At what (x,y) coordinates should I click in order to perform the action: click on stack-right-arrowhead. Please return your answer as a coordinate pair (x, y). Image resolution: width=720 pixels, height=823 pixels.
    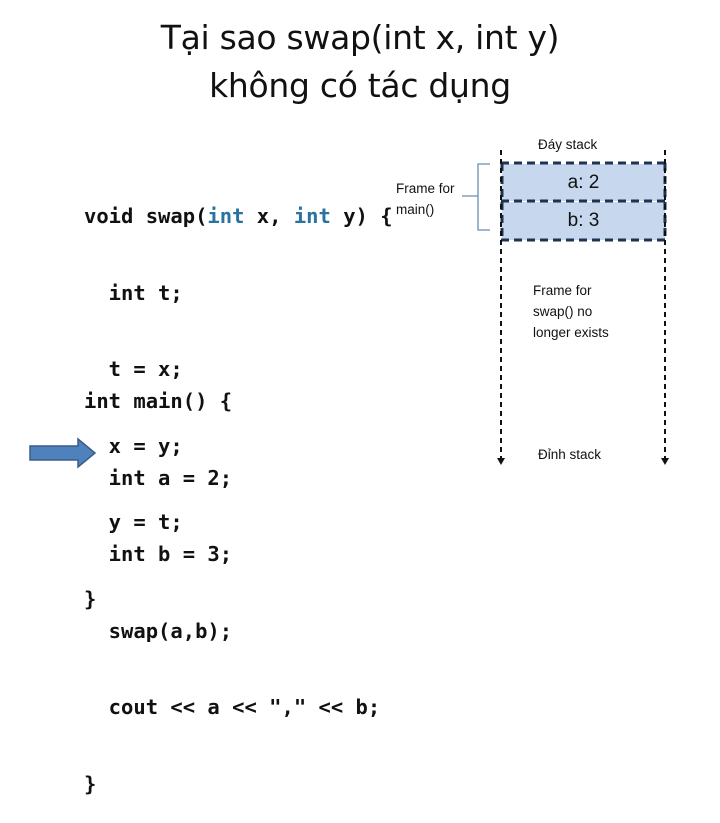
    Looking at the image, I should click on (665, 461).